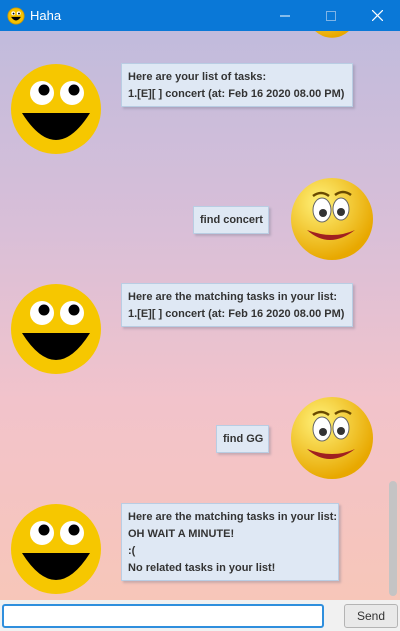 This screenshot has height=631, width=400. What do you see at coordinates (132, 551) in the screenshot?
I see `message-line: :(` at bounding box center [132, 551].